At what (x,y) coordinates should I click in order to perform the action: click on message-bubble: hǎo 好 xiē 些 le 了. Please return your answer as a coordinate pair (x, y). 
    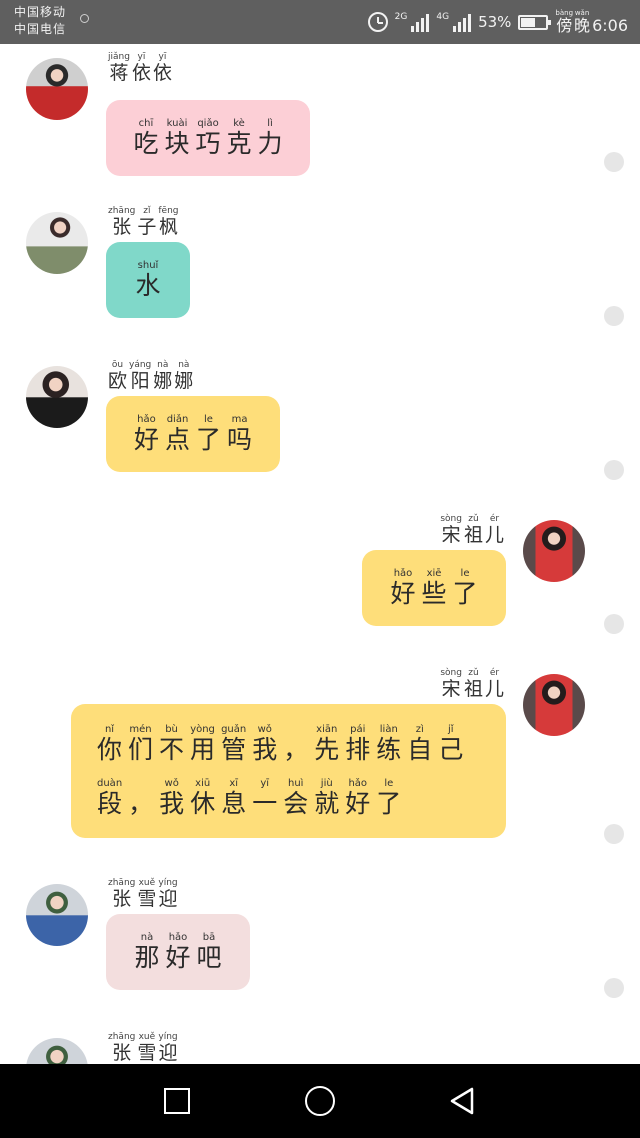
    Looking at the image, I should click on (434, 588).